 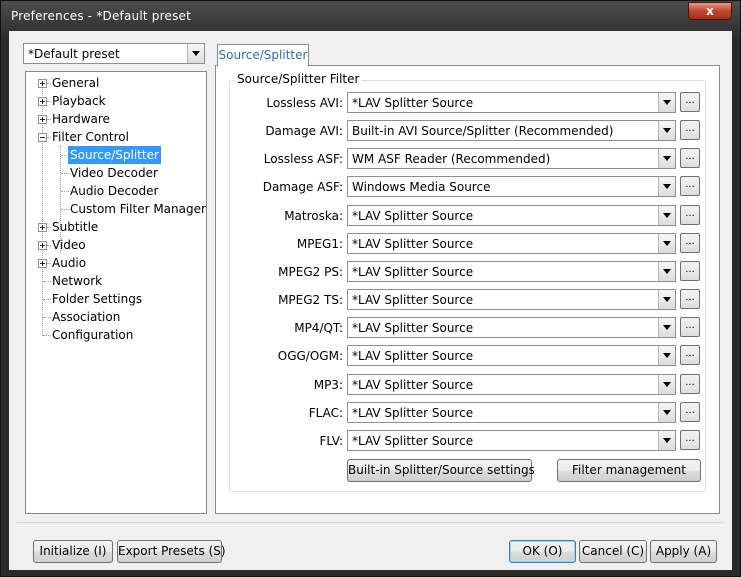 I want to click on tab-source-splitter: Source/Splitter, so click(x=263, y=55).